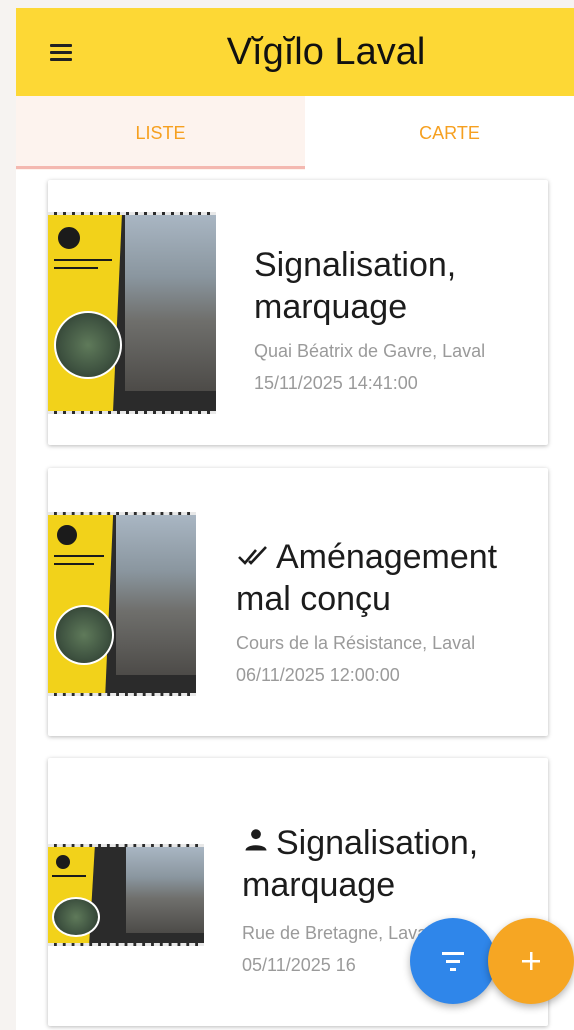 This screenshot has height=1030, width=574. What do you see at coordinates (370, 351) in the screenshot?
I see `report-address: Quai Béatrix de Gavre, Laval` at bounding box center [370, 351].